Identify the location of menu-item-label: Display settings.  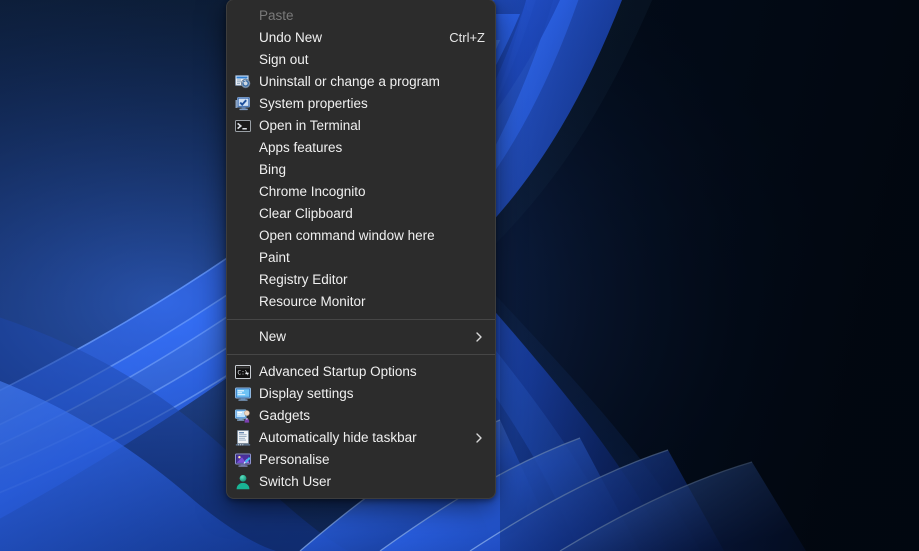
(306, 393).